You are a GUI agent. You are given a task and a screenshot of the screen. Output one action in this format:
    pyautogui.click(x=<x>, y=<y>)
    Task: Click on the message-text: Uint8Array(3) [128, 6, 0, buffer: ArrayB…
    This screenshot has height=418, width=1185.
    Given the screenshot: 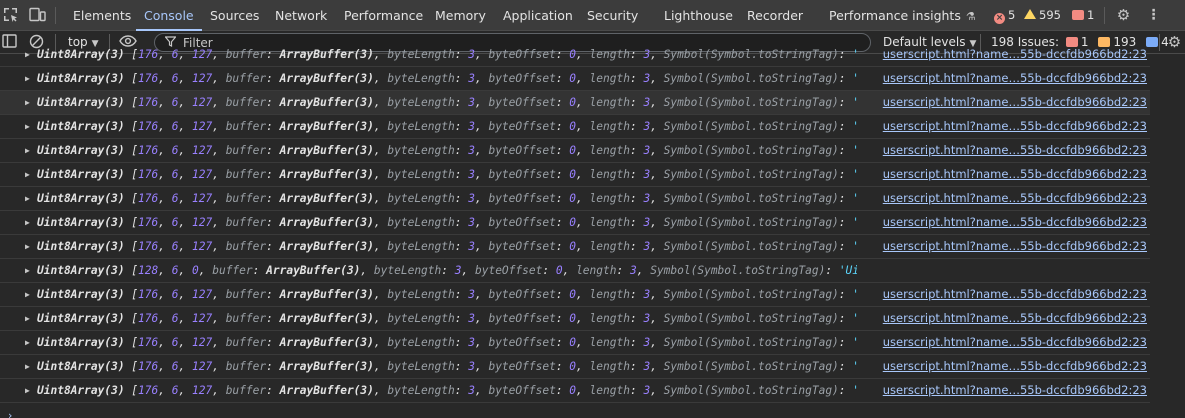 What is the action you would take?
    pyautogui.click(x=447, y=271)
    